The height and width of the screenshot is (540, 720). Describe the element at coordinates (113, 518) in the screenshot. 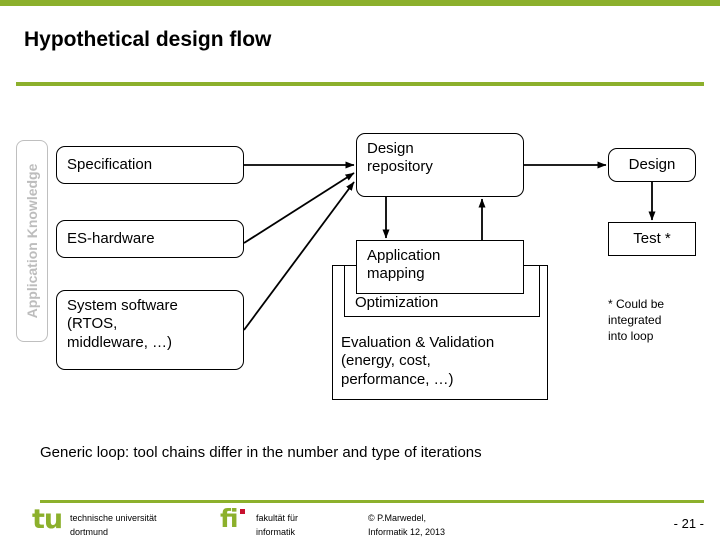

I see `tu-name-line1: technische universität` at that location.